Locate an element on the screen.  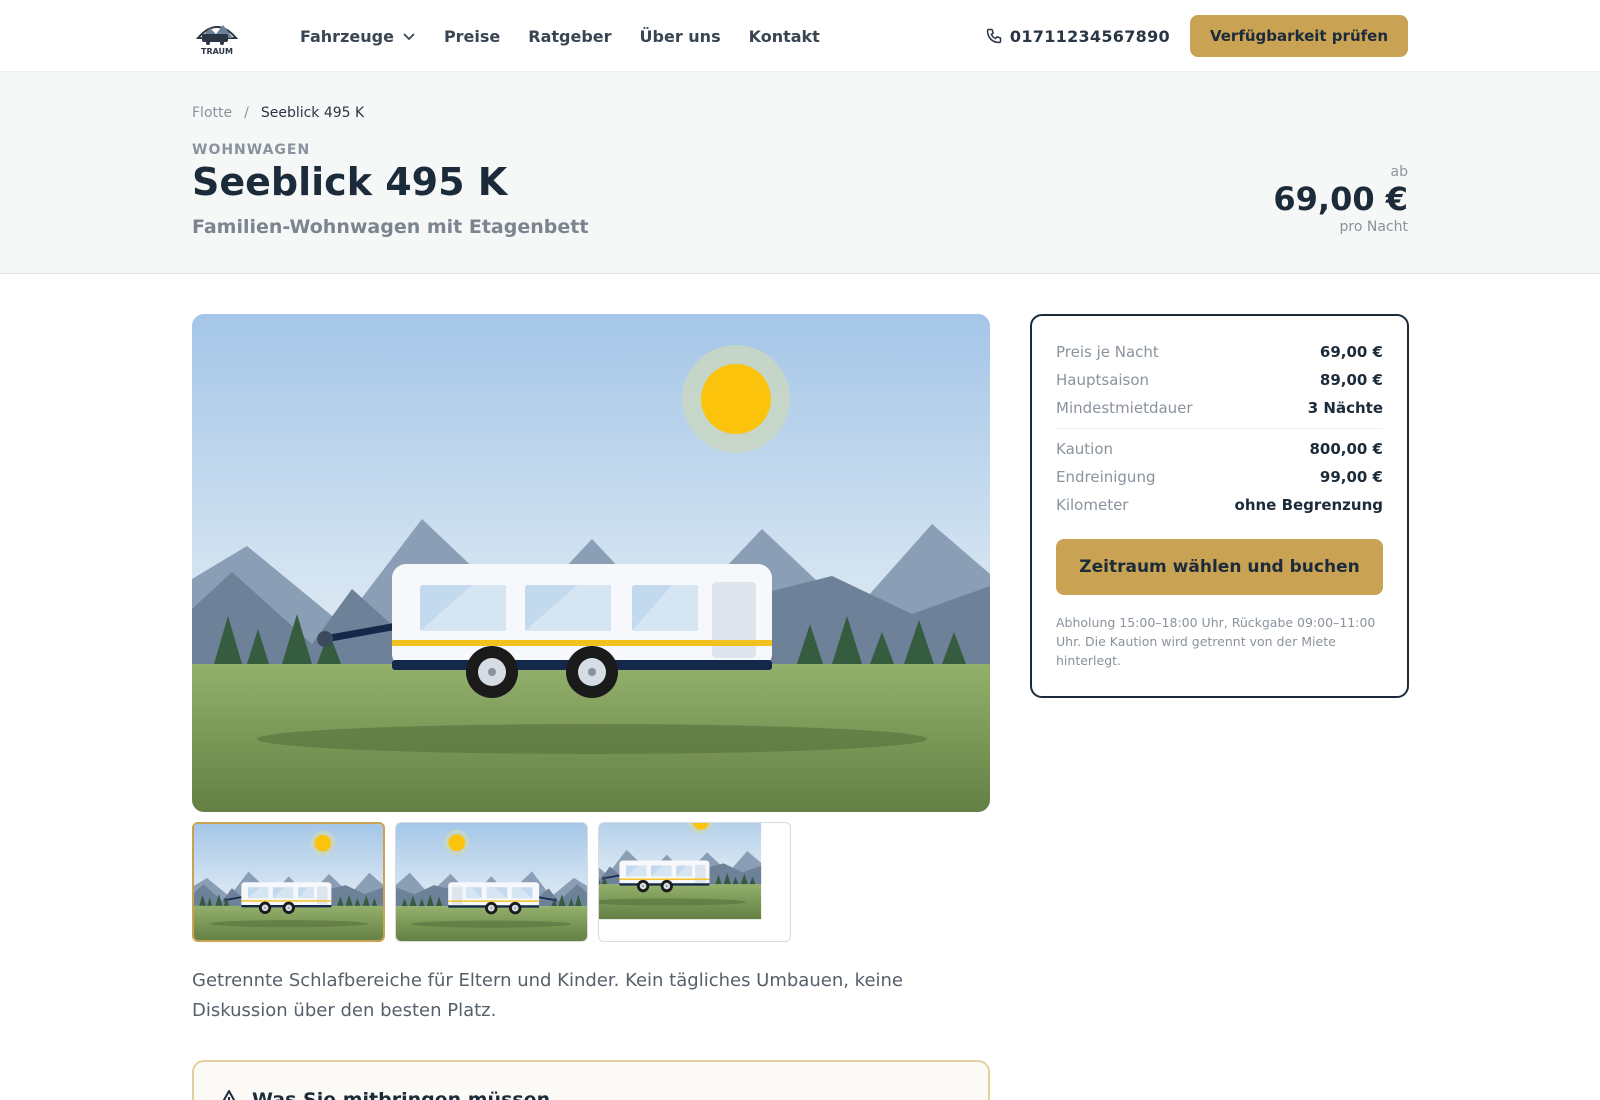
page-subtitle: Familien-Wohnwagen mit Etagenbett is located at coordinates (390, 227).